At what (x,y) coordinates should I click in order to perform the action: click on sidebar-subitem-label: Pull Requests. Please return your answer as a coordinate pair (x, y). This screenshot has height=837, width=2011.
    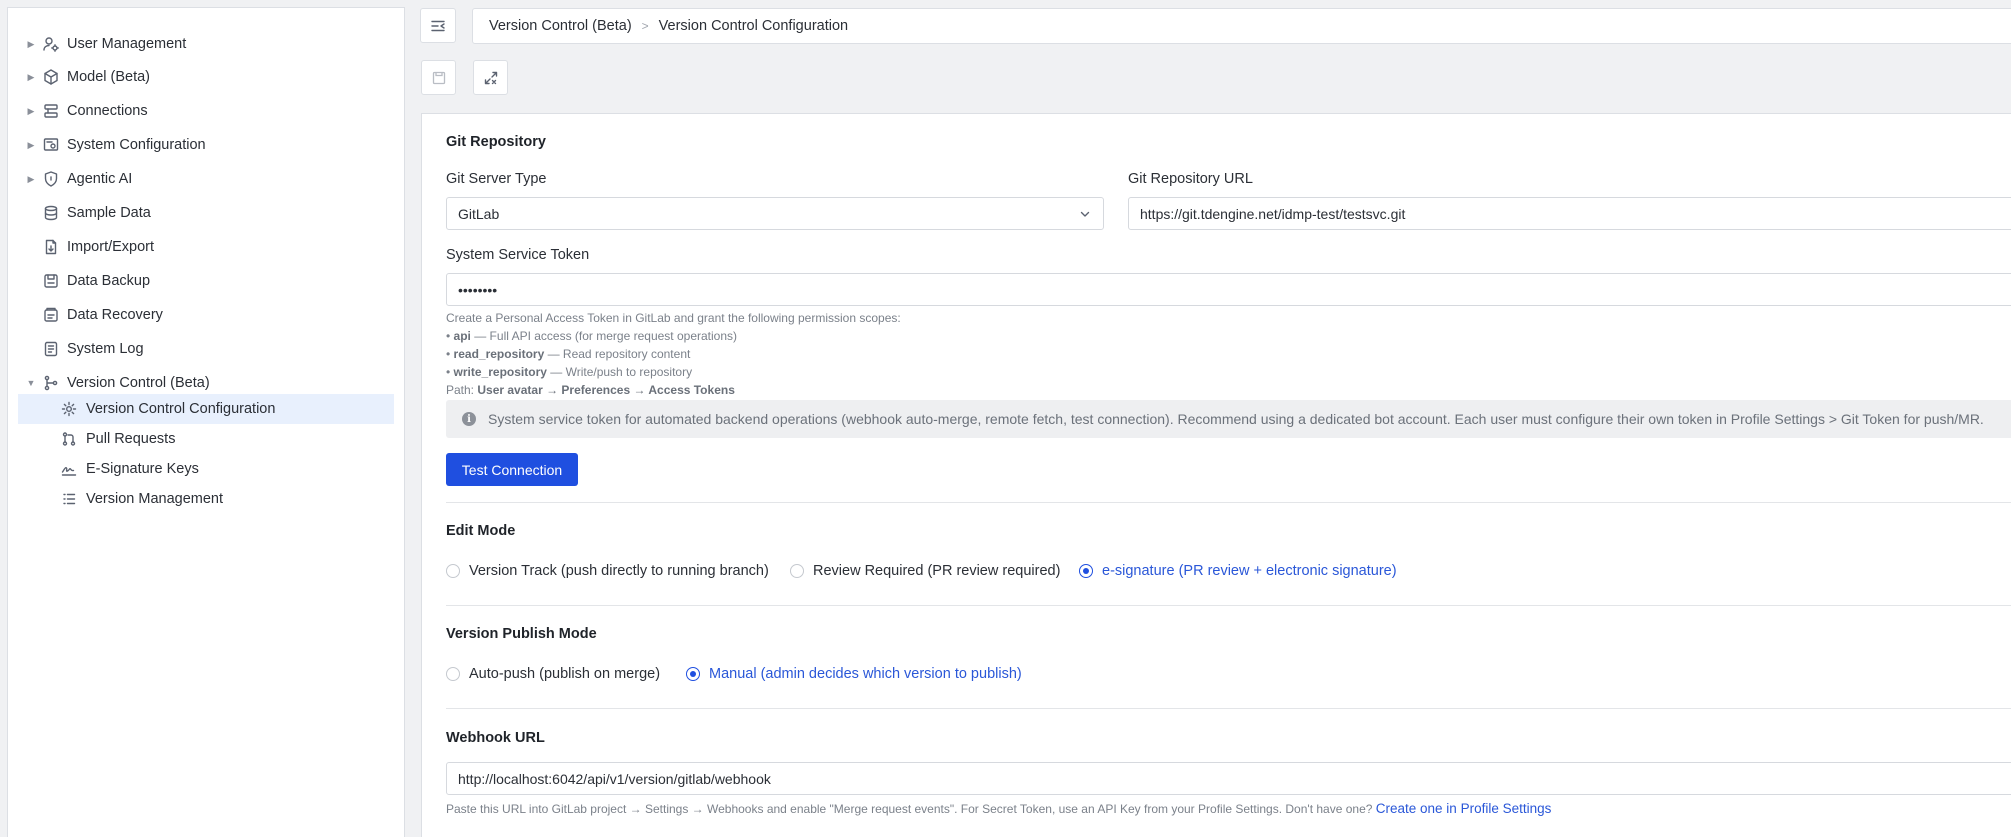
    Looking at the image, I should click on (131, 439).